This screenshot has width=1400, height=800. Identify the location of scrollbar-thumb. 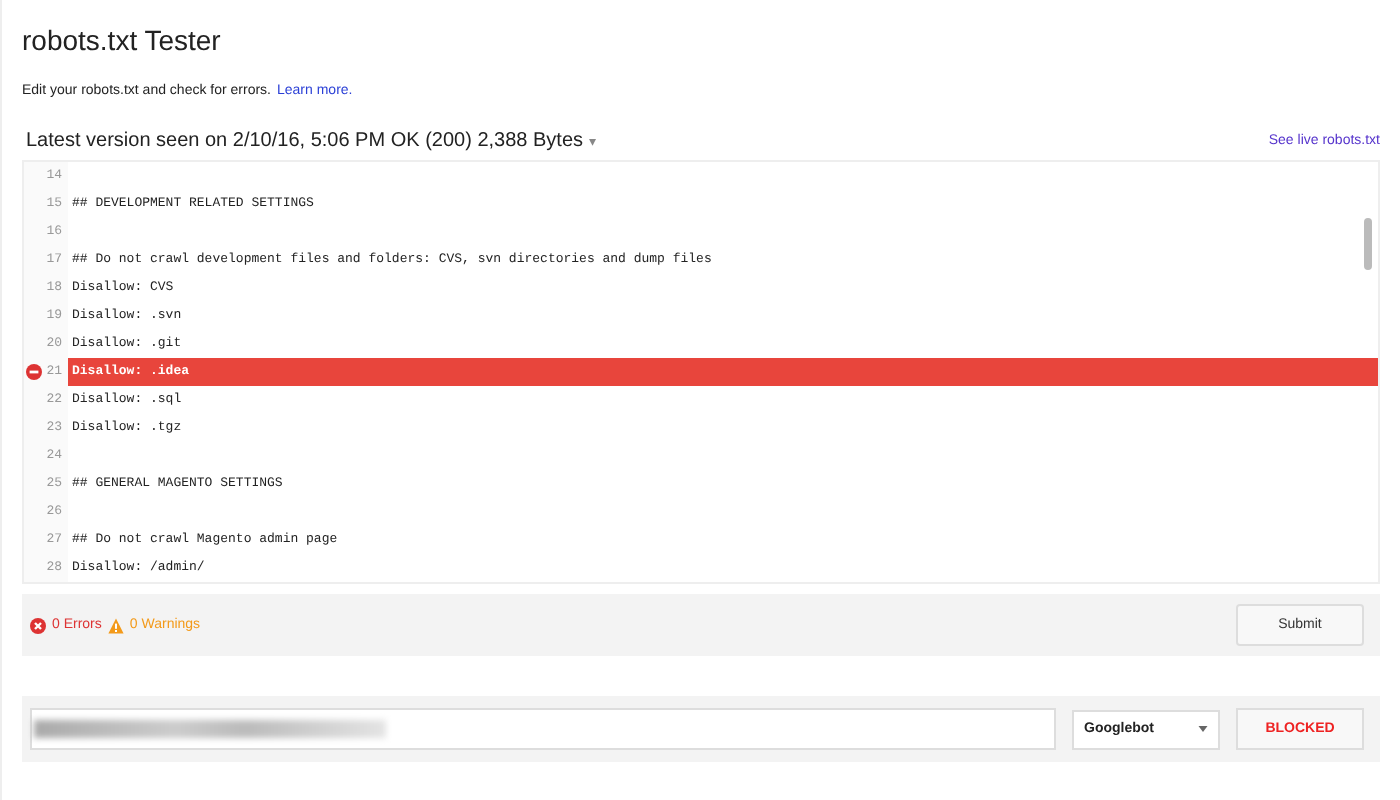
(1368, 244).